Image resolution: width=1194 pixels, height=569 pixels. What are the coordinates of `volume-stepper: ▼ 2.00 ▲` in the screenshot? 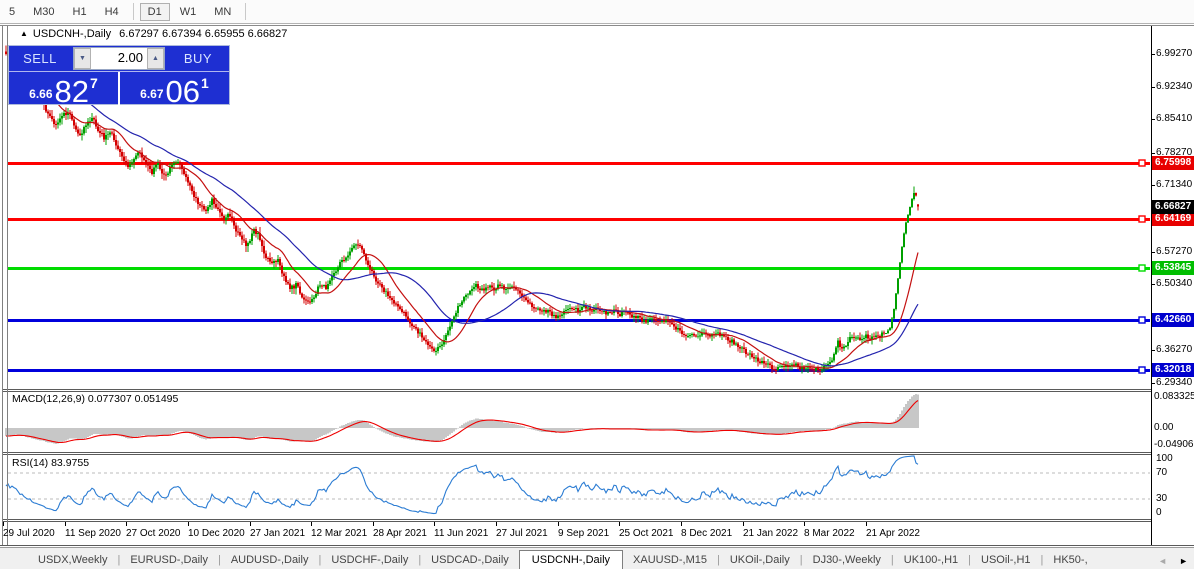 It's located at (119, 58).